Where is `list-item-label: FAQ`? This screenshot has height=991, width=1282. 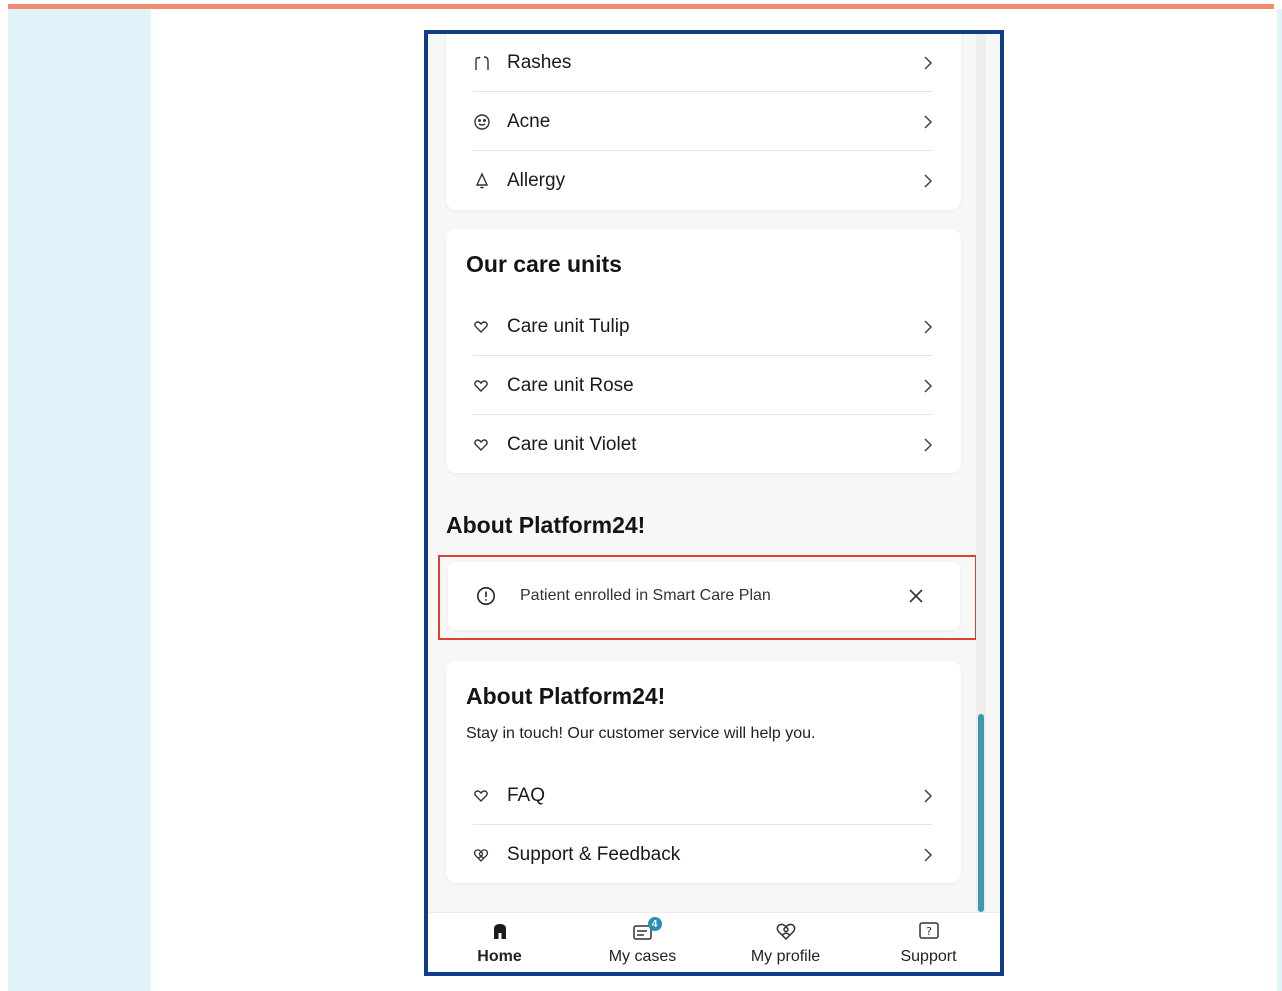
list-item-label: FAQ is located at coordinates (526, 795).